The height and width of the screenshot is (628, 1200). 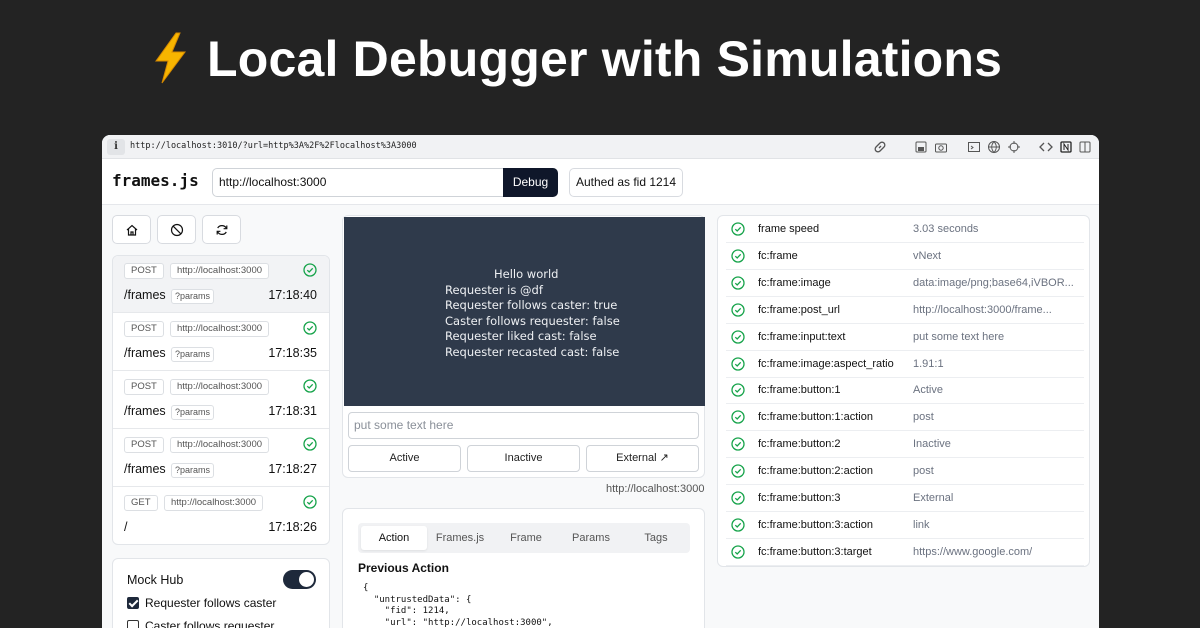 What do you see at coordinates (292, 527) in the screenshot?
I see `request-time: 17:18:26` at bounding box center [292, 527].